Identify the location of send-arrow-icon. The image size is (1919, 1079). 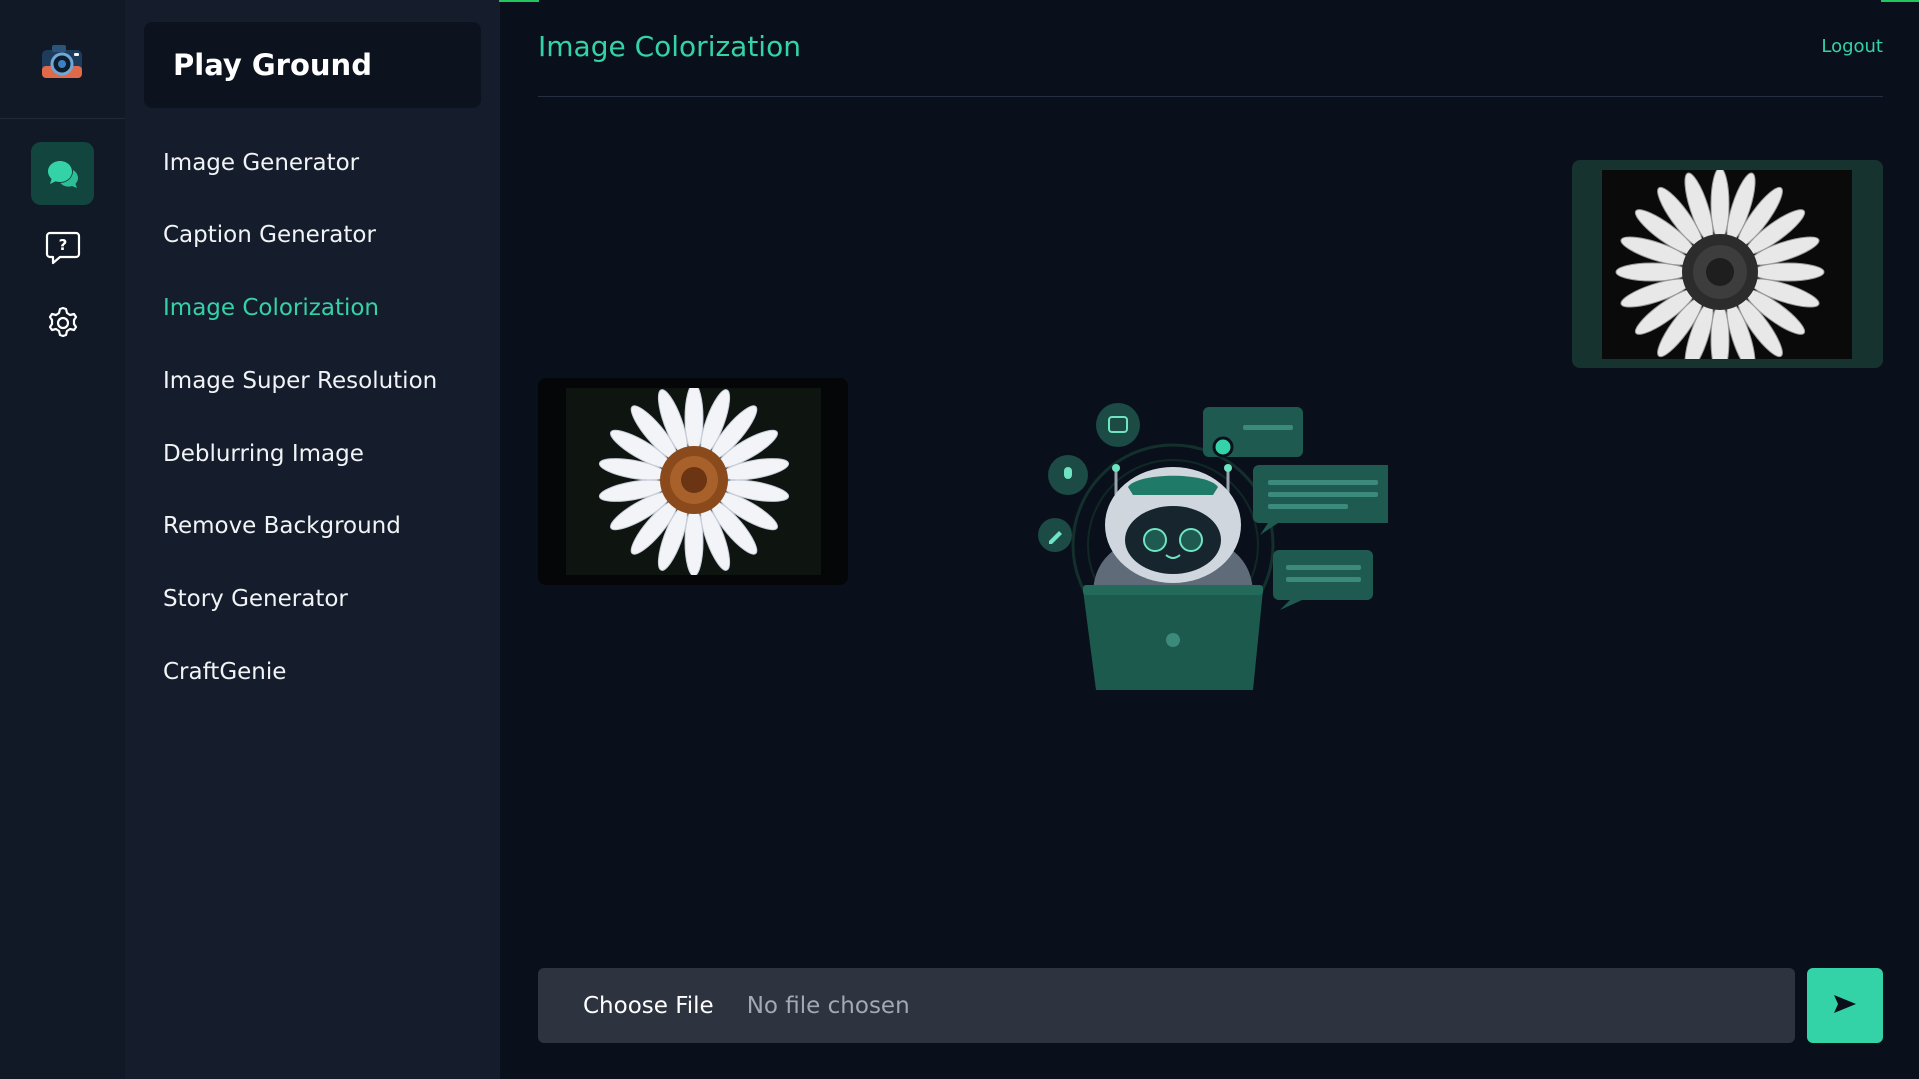
(1845, 1006).